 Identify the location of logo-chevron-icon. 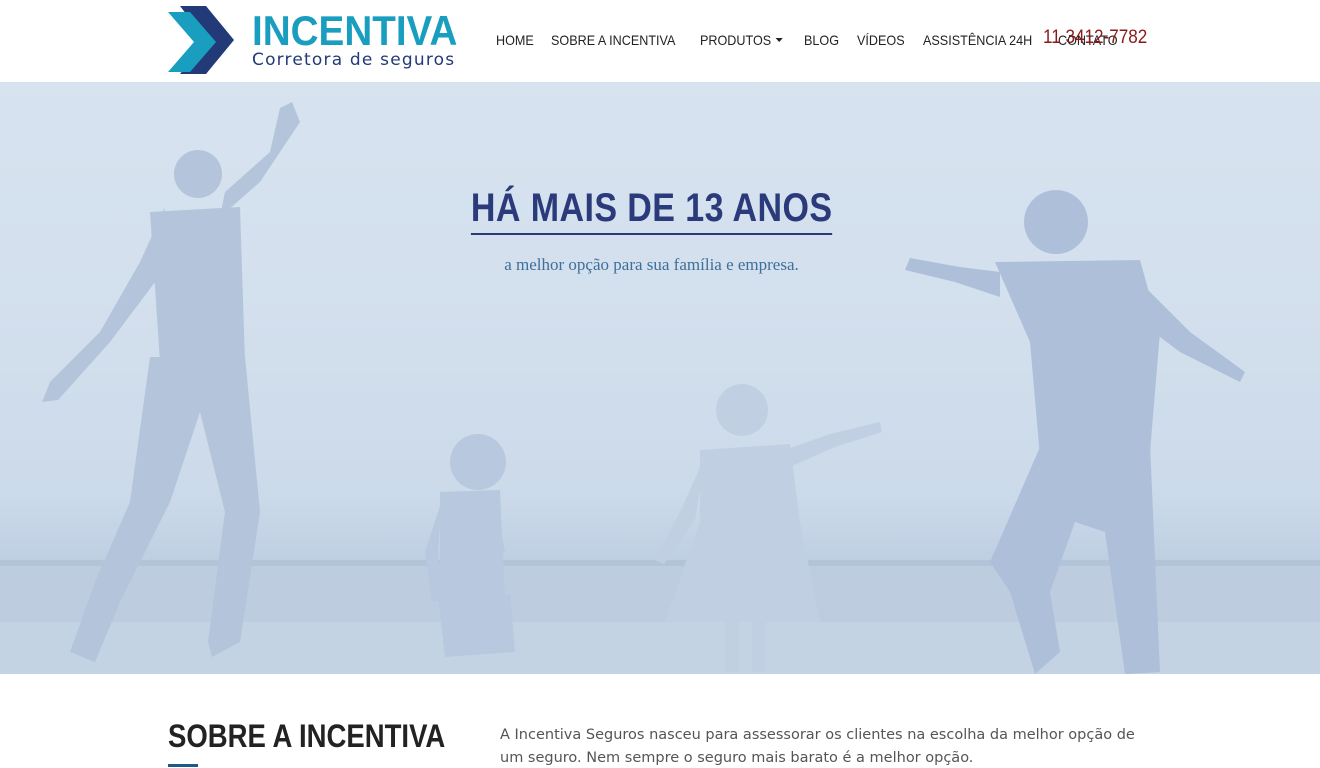
(201, 40).